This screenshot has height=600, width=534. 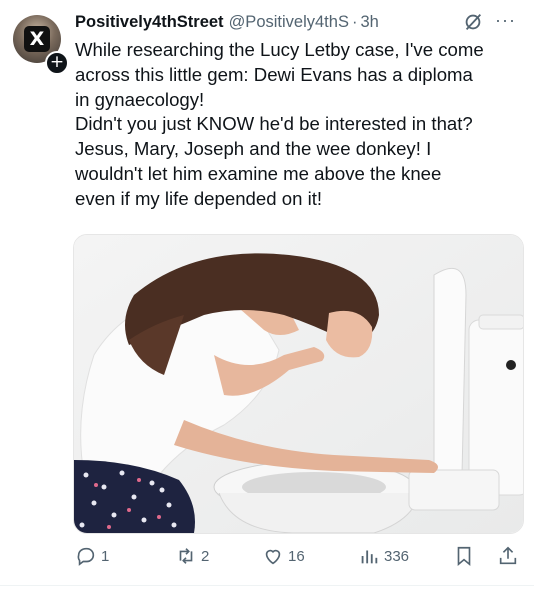 I want to click on grok-icon, so click(x=473, y=22).